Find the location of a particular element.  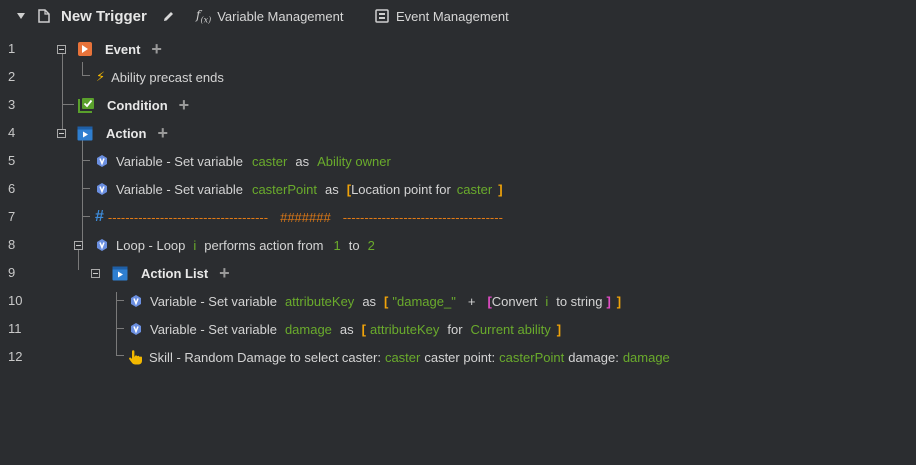

bracket-close-inner: ] is located at coordinates (608, 301).